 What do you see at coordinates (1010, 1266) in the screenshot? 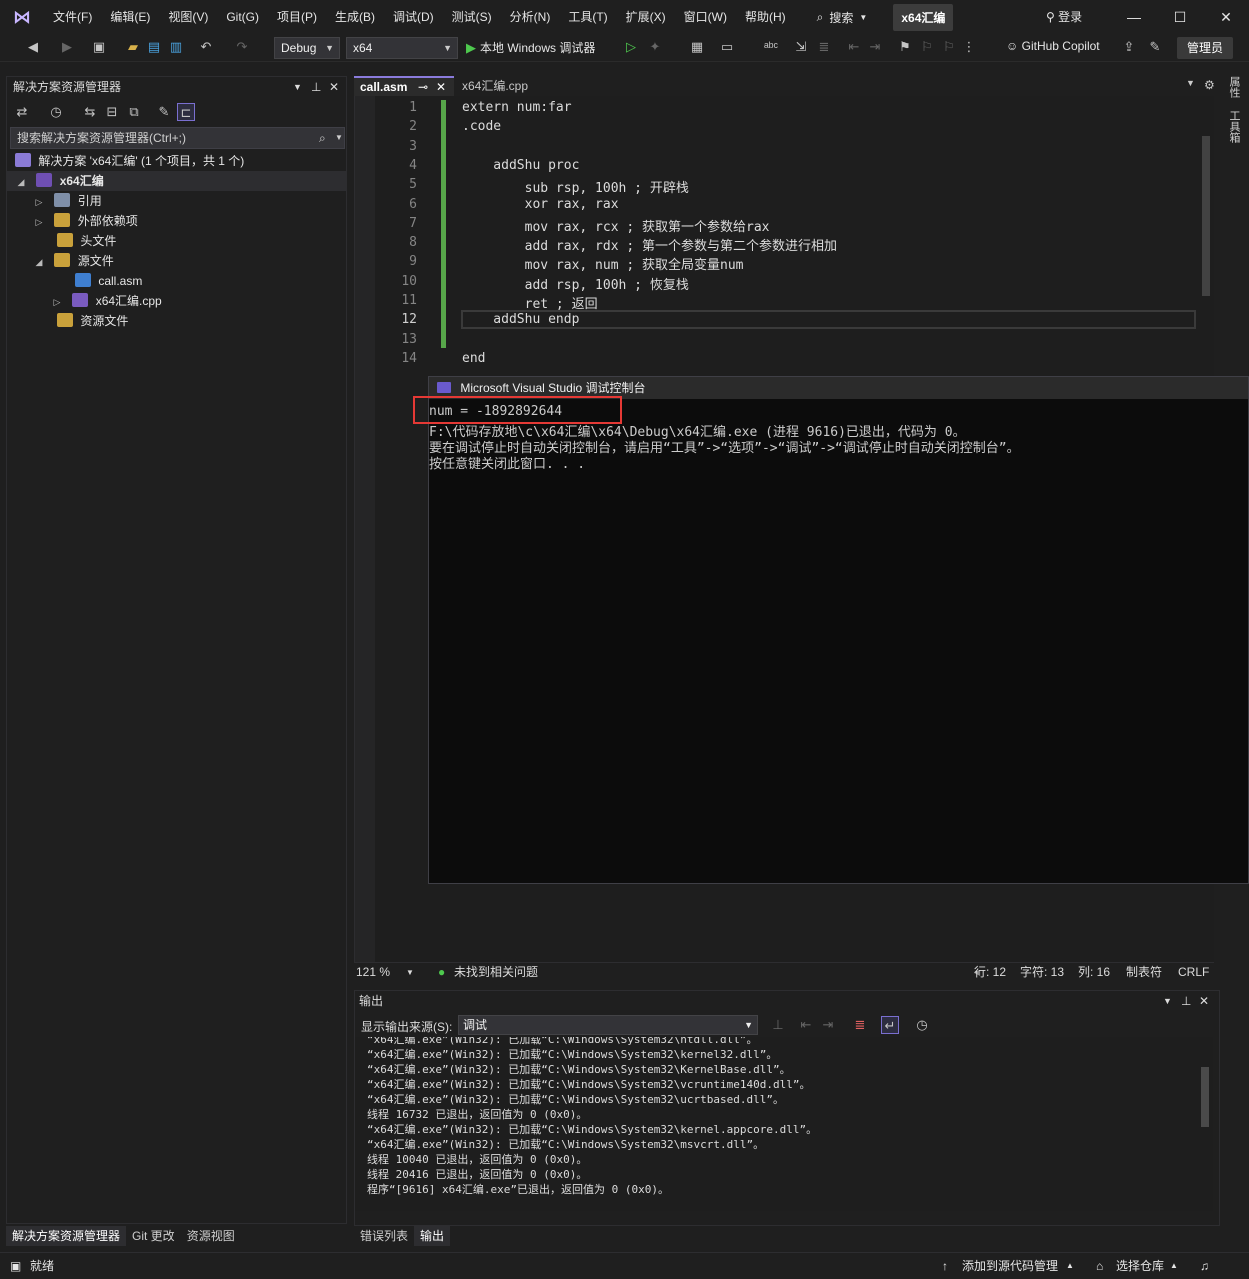
I see `add-to-source-control: 添加到源代码管理` at bounding box center [1010, 1266].